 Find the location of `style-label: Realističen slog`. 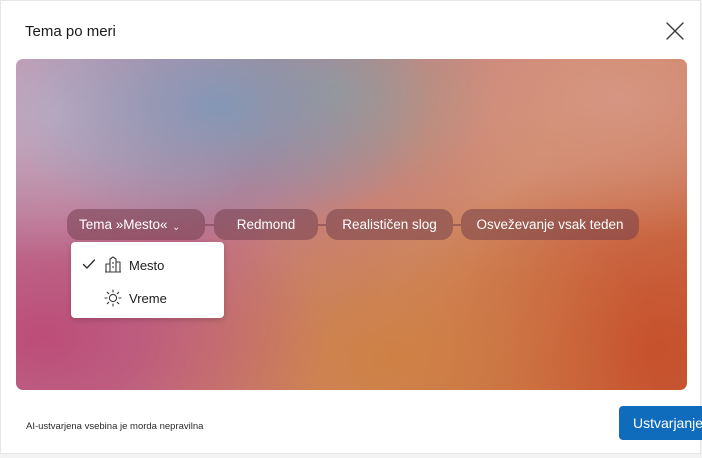

style-label: Realističen slog is located at coordinates (389, 224).